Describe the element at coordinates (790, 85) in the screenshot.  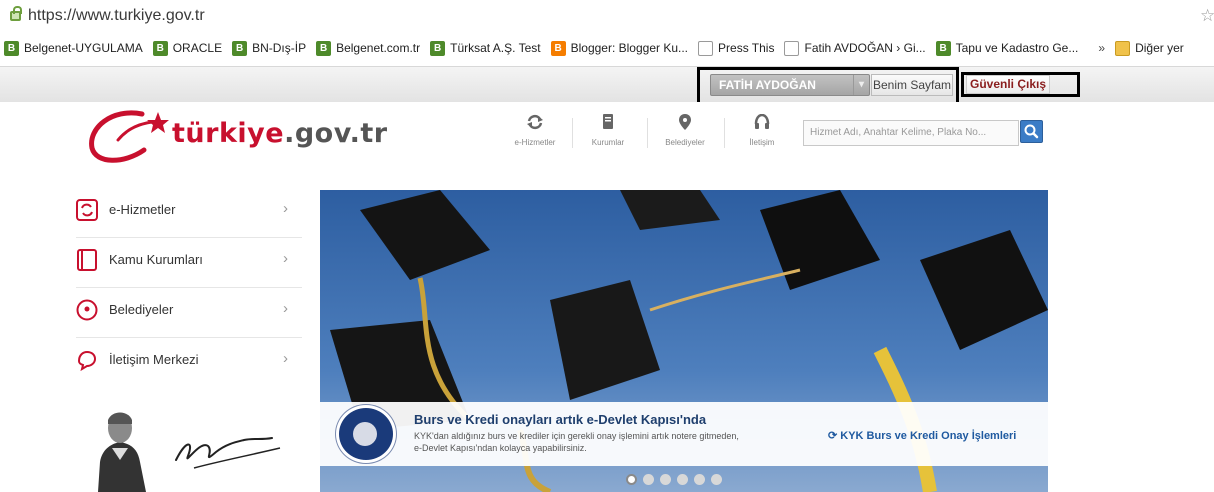
I see `user-menu-button: FATİH AYDOĞAN ▾` at that location.